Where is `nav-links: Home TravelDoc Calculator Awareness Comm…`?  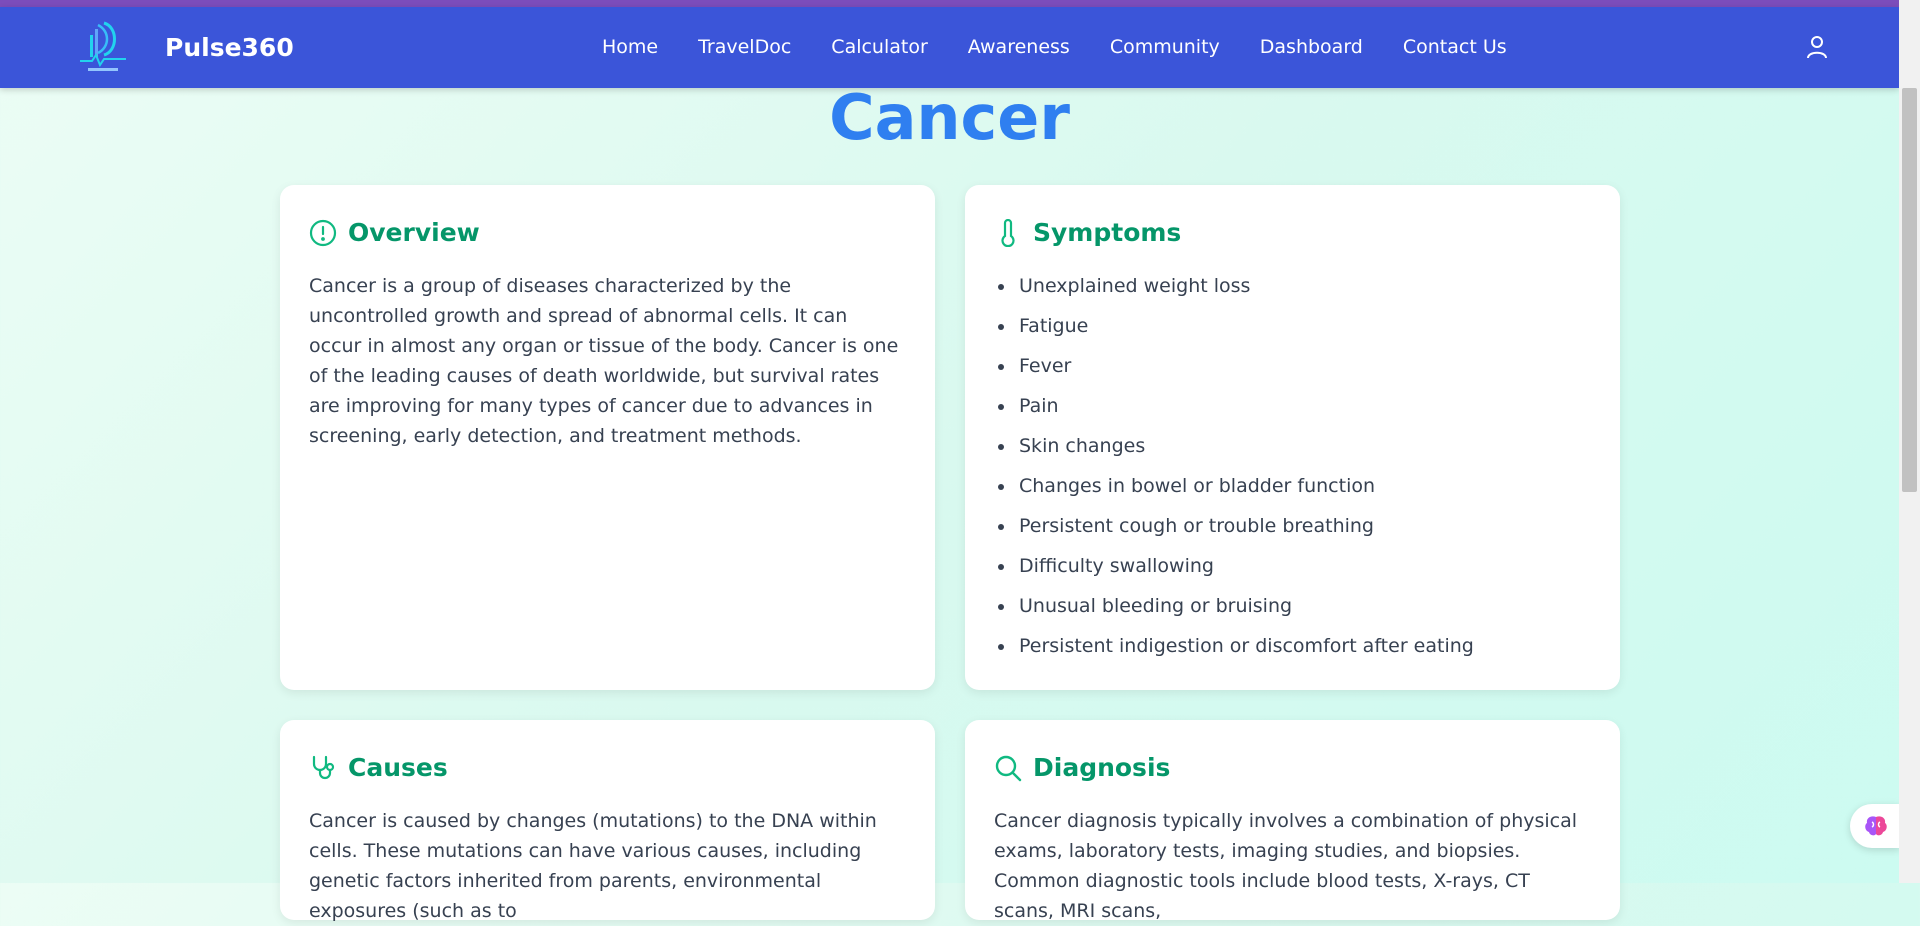
nav-links: Home TravelDoc Calculator Awareness Comm… is located at coordinates (1074, 47).